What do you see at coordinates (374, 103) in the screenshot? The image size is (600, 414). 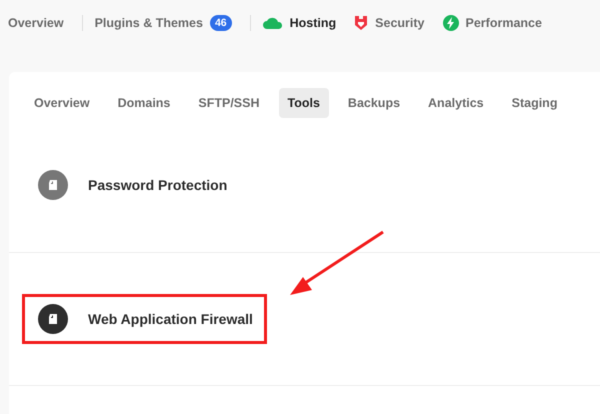 I see `tab: Backups` at bounding box center [374, 103].